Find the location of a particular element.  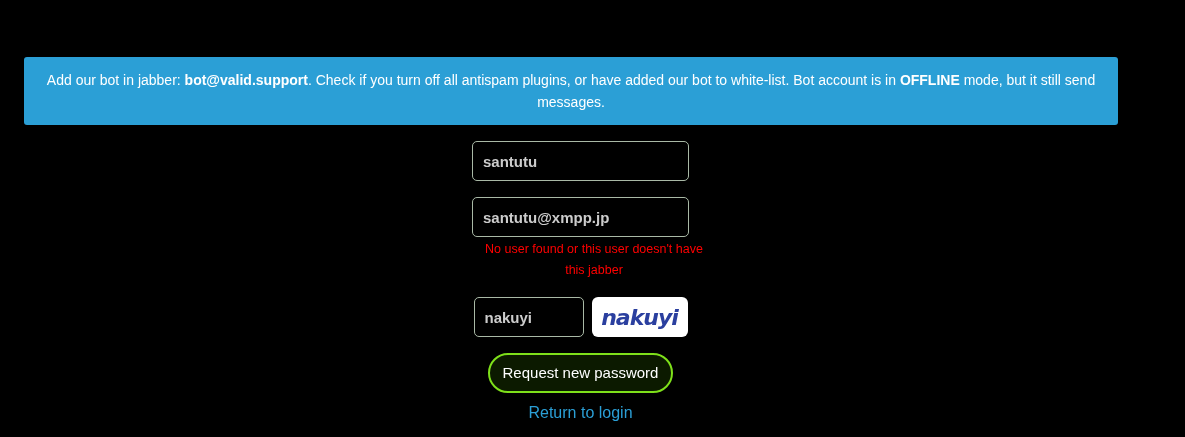

username-field: santutu is located at coordinates (580, 161).